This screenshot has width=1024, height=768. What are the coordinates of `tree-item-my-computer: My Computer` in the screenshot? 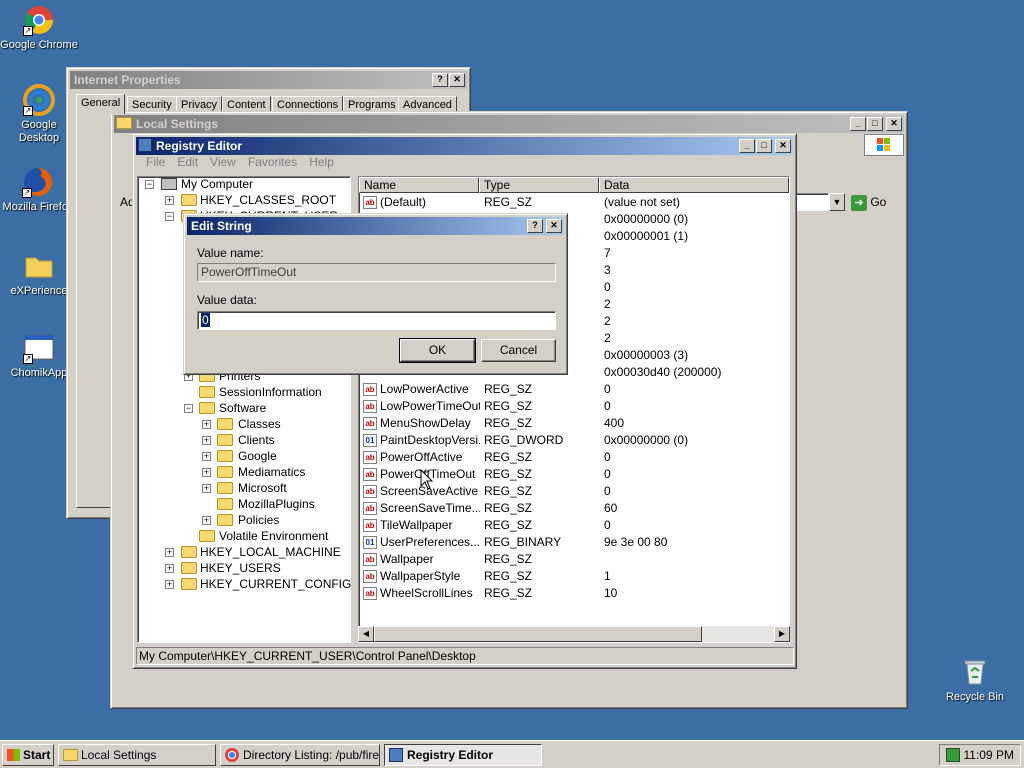 It's located at (217, 184).